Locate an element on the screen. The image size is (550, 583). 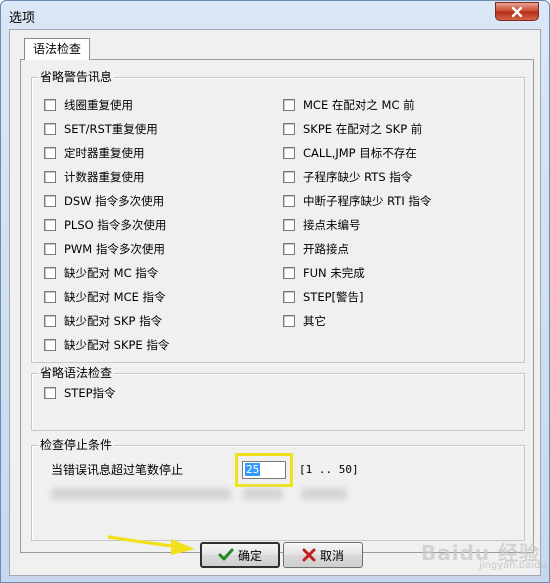
ok-button-label: 确定 is located at coordinates (249, 555).